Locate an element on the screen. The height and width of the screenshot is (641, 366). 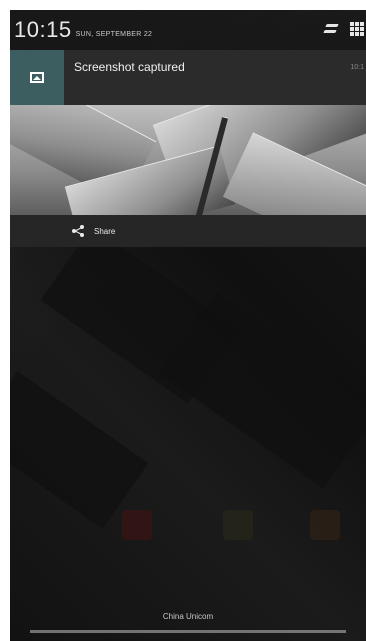
dimmed-dock is located at coordinates (188, 530).